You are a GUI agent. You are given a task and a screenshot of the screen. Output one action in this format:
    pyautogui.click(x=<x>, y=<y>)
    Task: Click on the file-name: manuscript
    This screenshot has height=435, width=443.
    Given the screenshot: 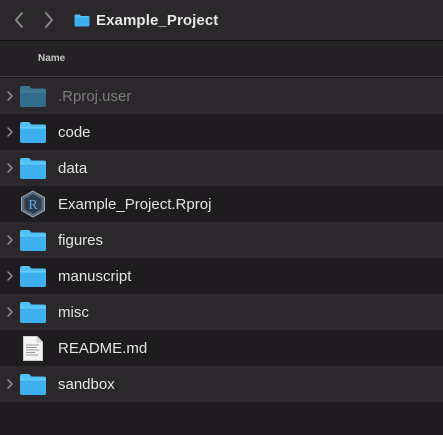 What is the action you would take?
    pyautogui.click(x=95, y=276)
    